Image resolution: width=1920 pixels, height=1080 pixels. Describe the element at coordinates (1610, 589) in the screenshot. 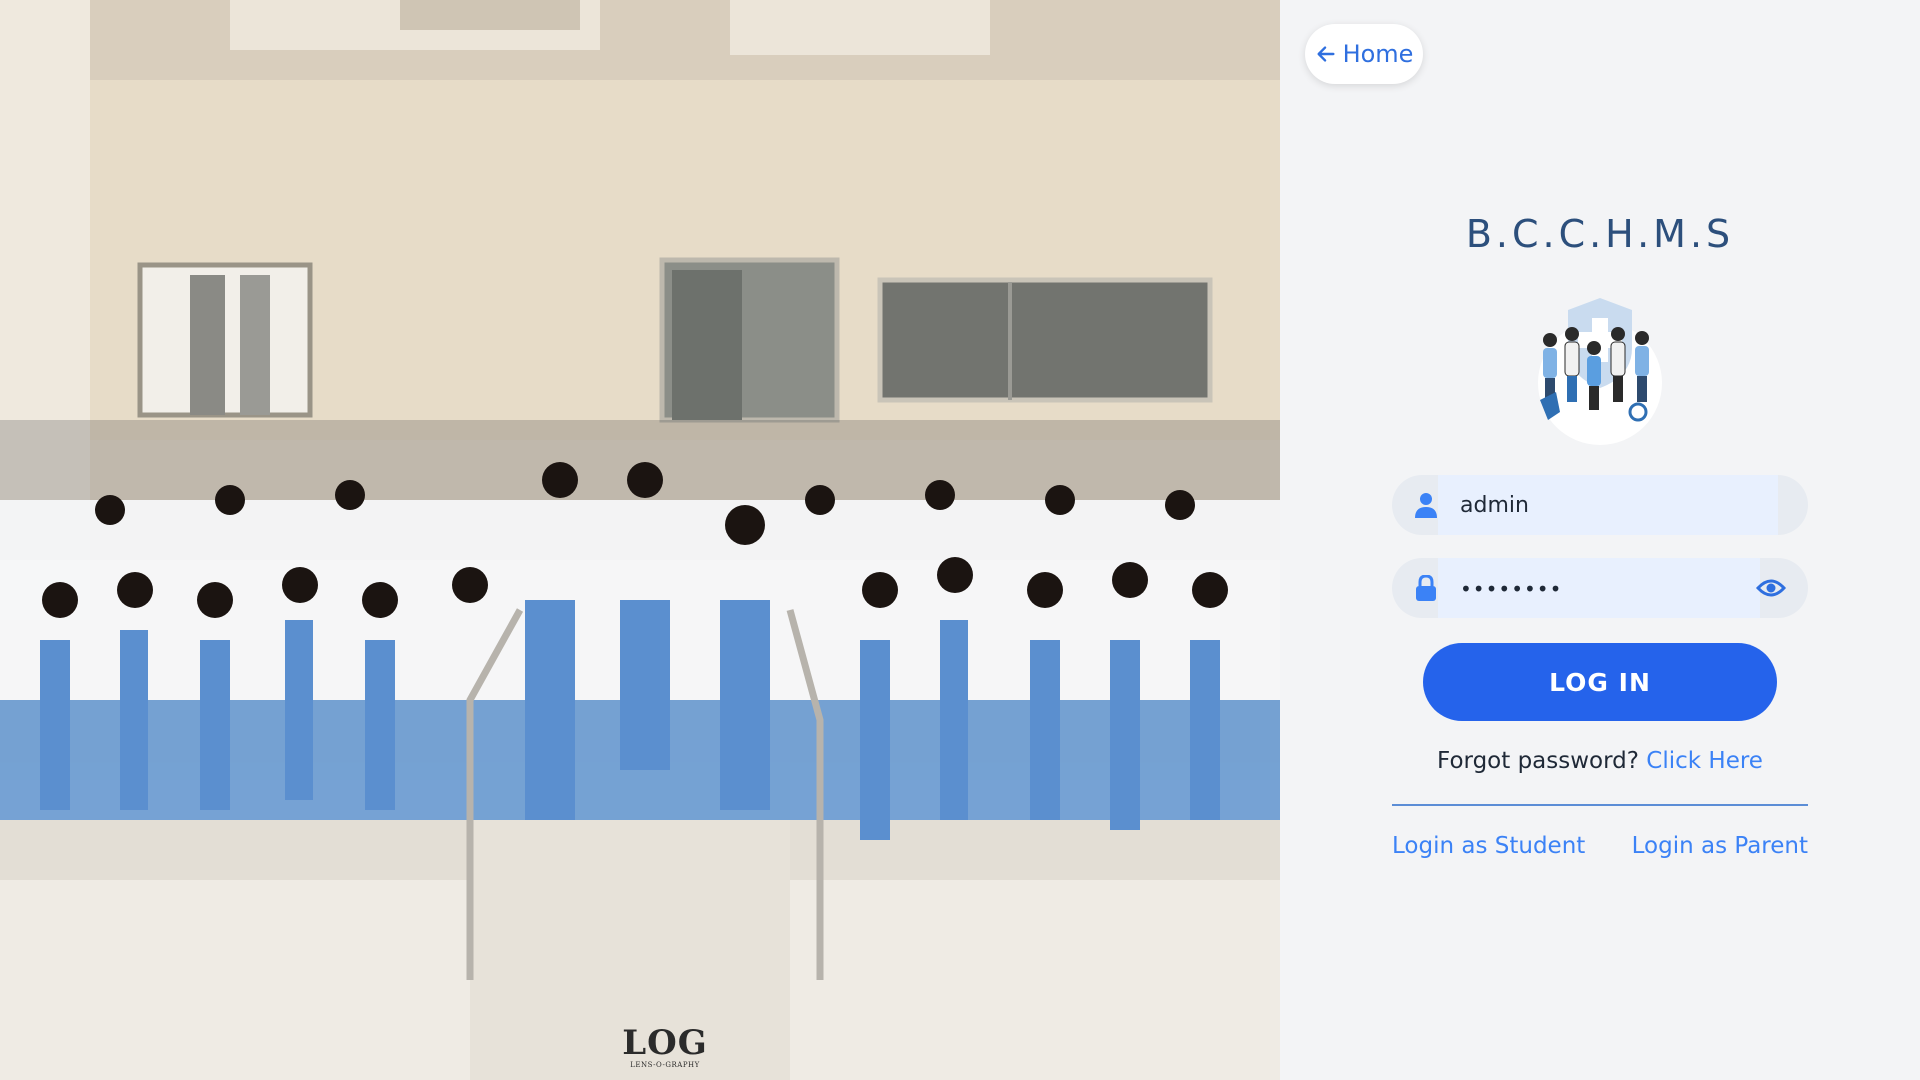

I see `password-input` at that location.